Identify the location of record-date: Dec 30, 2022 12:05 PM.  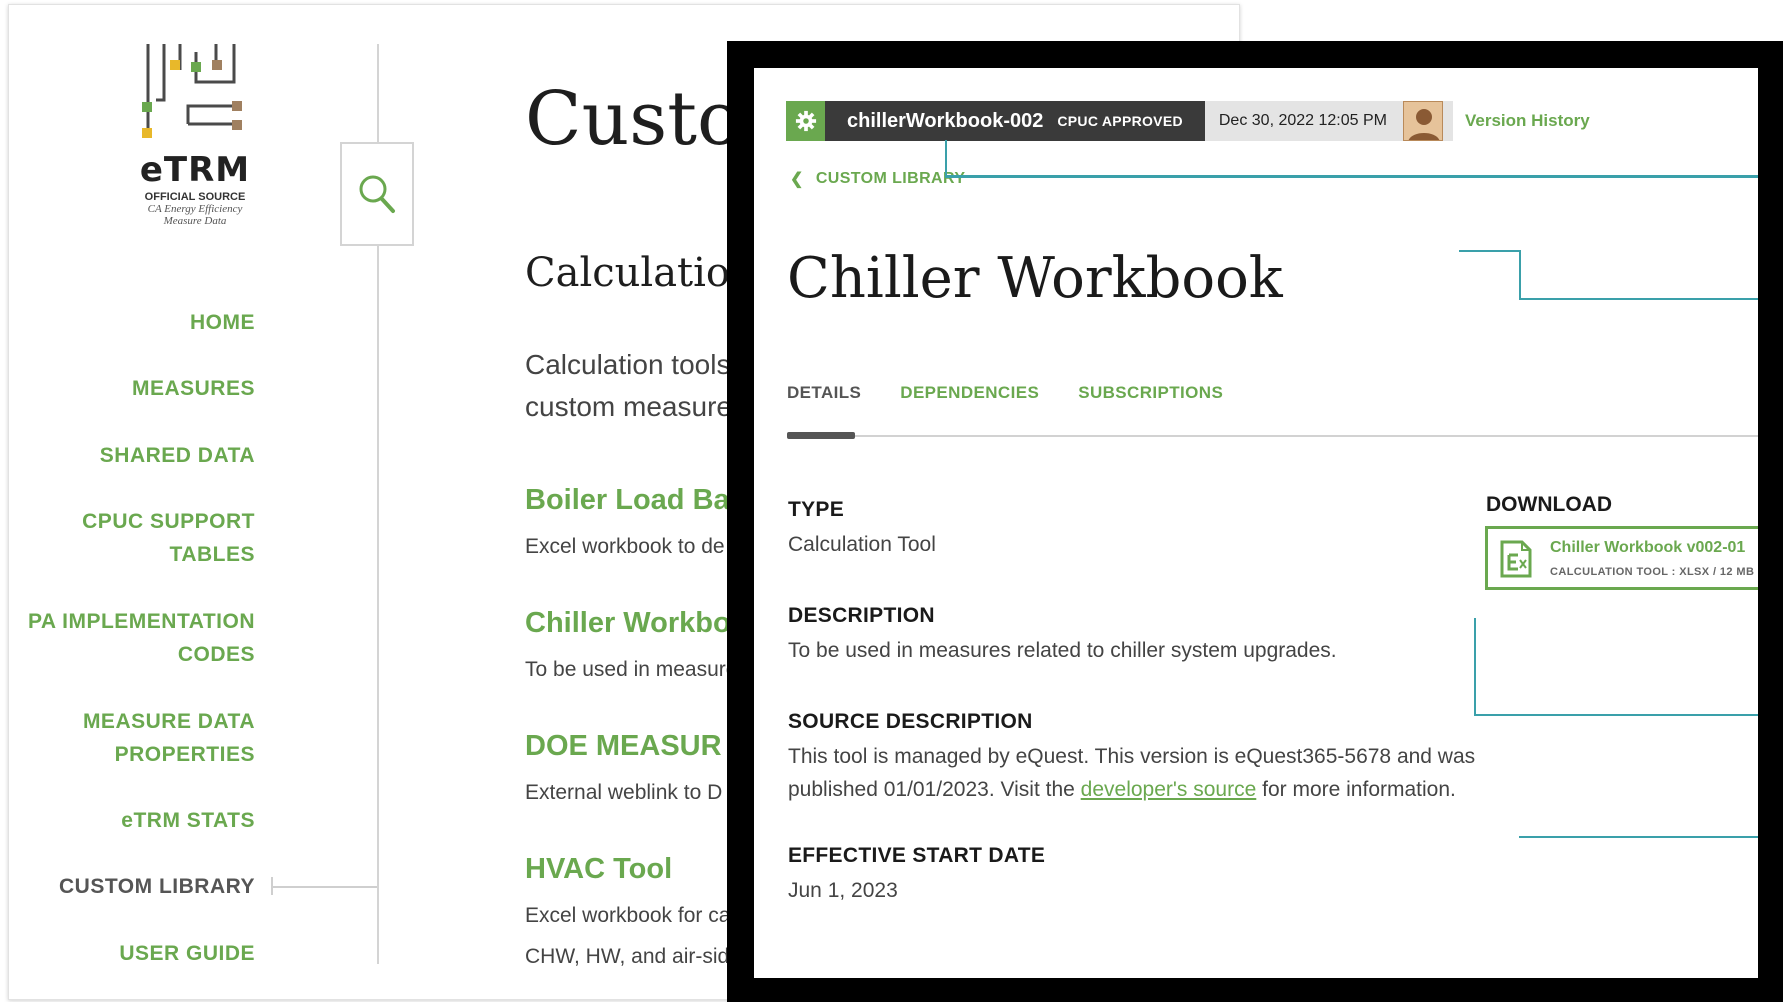
(1302, 120).